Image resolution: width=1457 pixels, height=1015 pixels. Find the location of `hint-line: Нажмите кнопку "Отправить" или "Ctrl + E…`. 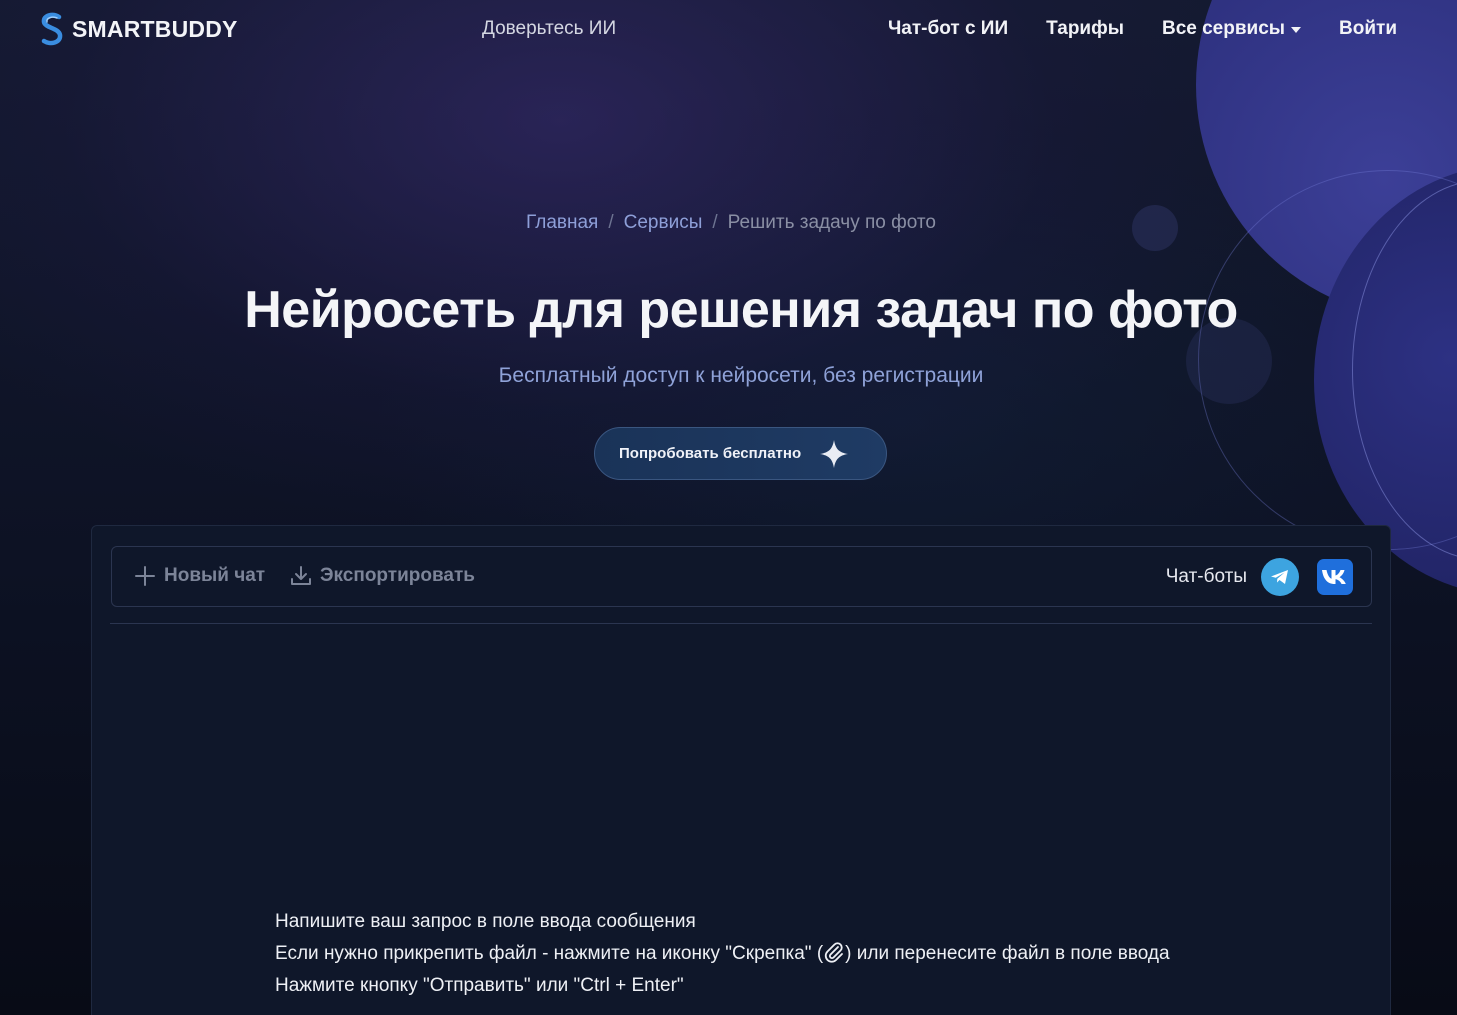

hint-line: Нажмите кнопку "Отправить" или "Ctrl + E… is located at coordinates (479, 985).